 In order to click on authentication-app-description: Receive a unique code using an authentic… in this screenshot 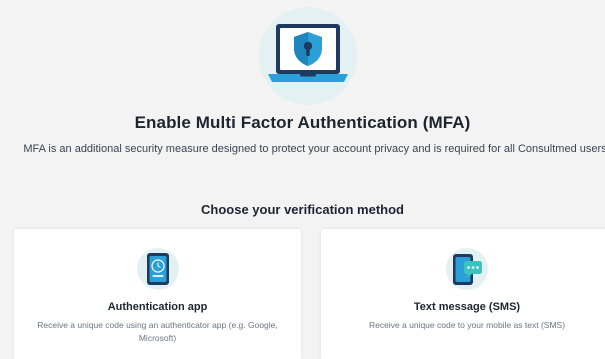, I will do `click(157, 331)`.